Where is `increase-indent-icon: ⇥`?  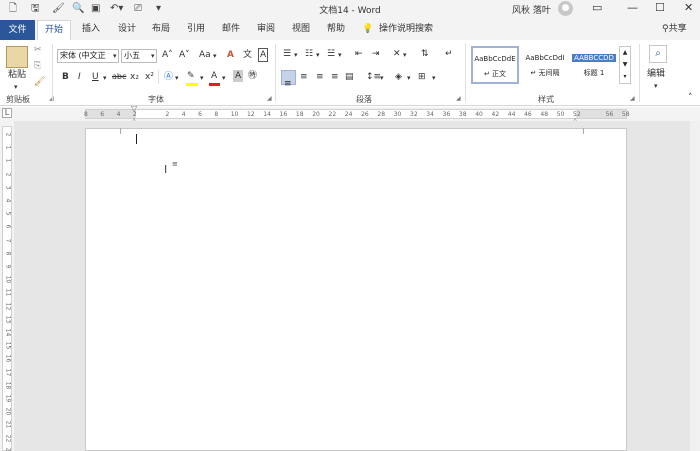 increase-indent-icon: ⇥ is located at coordinates (376, 54).